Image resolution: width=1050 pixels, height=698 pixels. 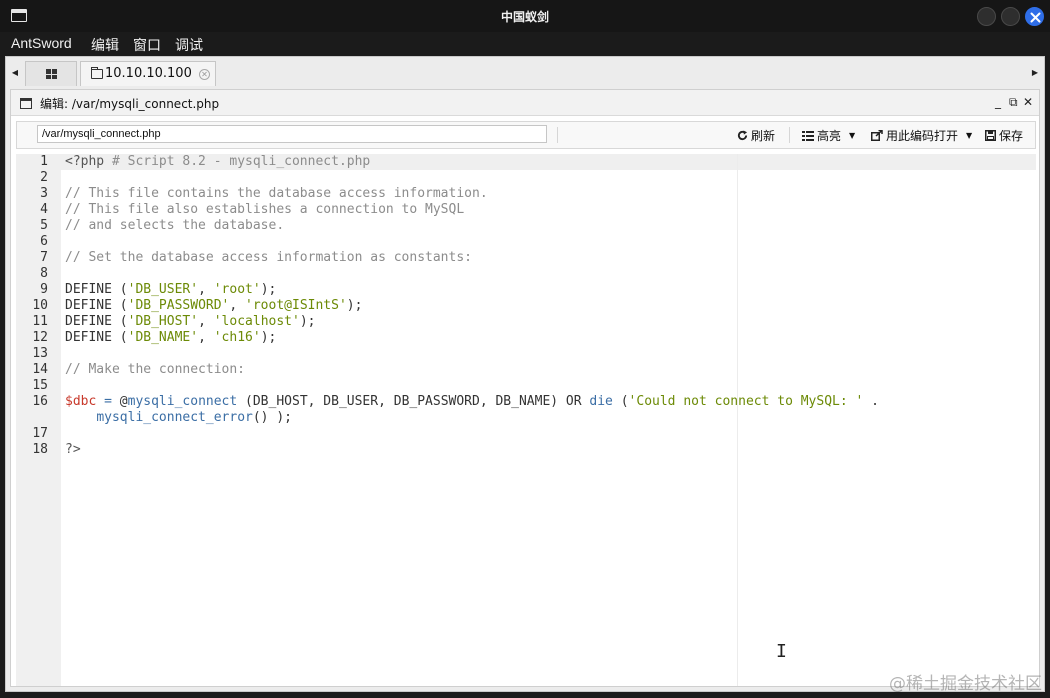 I want to click on folder-icon, so click(x=97, y=73).